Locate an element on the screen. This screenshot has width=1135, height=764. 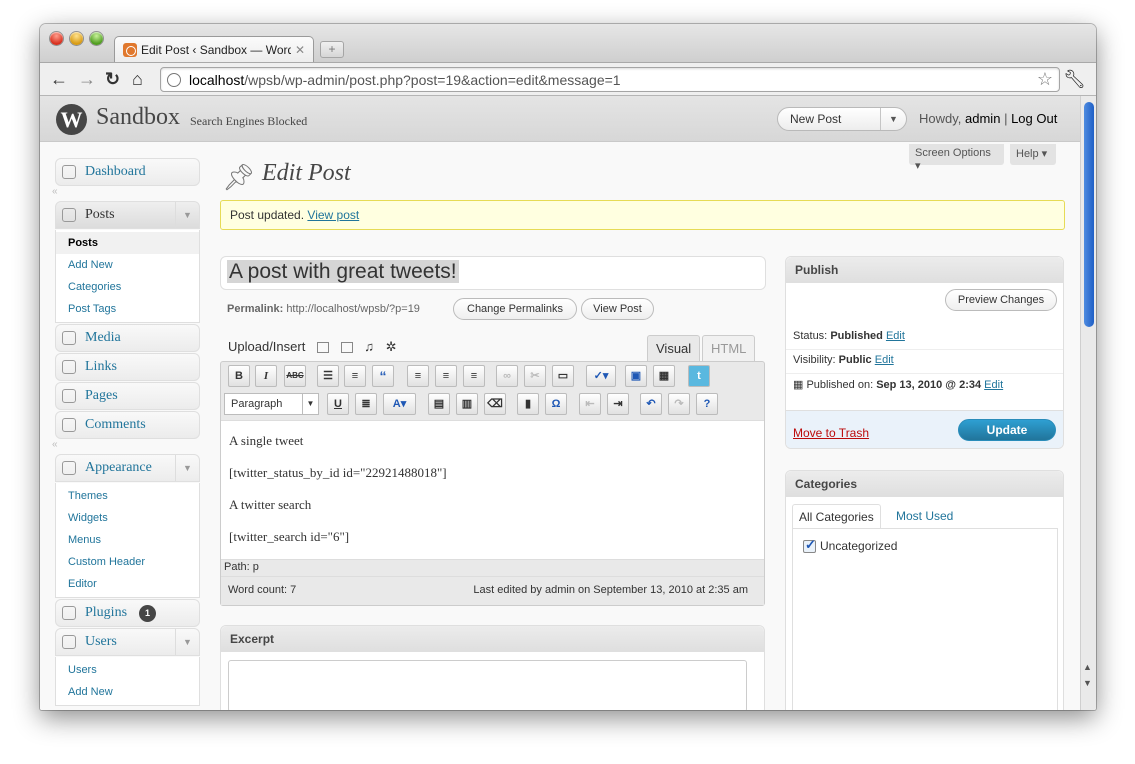
site-title: Sandbox is located at coordinates (138, 117).